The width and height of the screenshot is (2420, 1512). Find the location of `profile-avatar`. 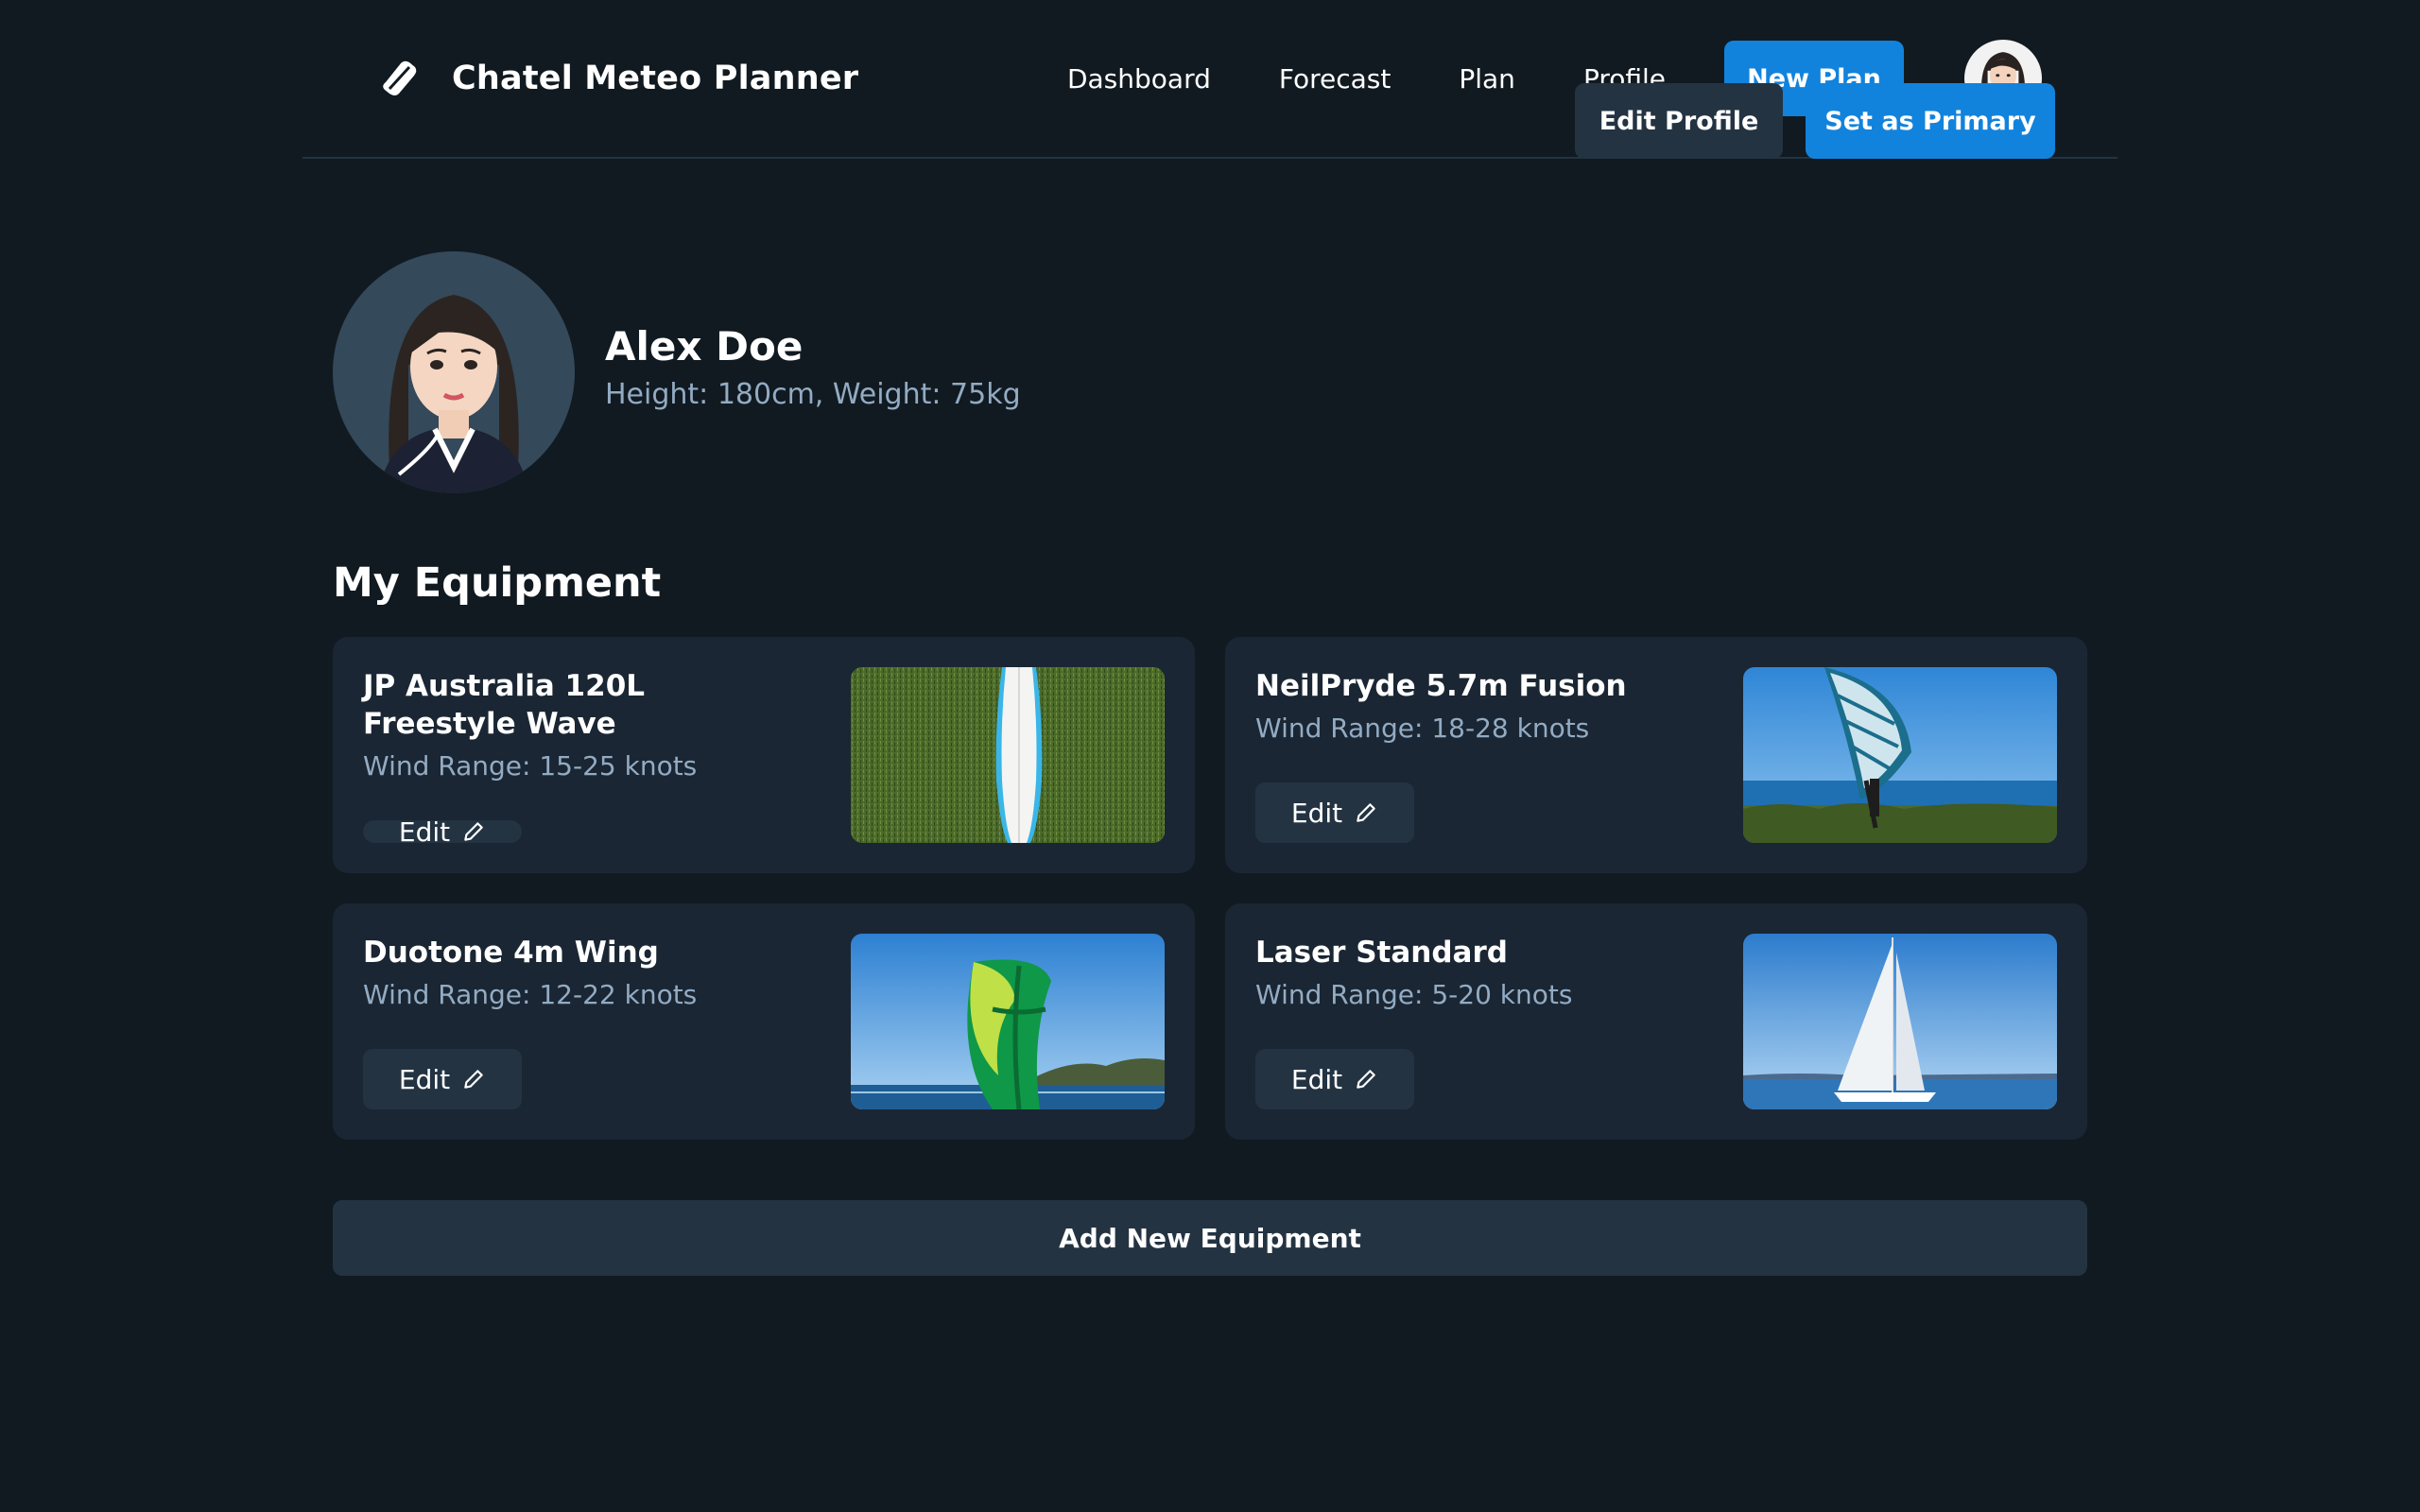

profile-avatar is located at coordinates (454, 372).